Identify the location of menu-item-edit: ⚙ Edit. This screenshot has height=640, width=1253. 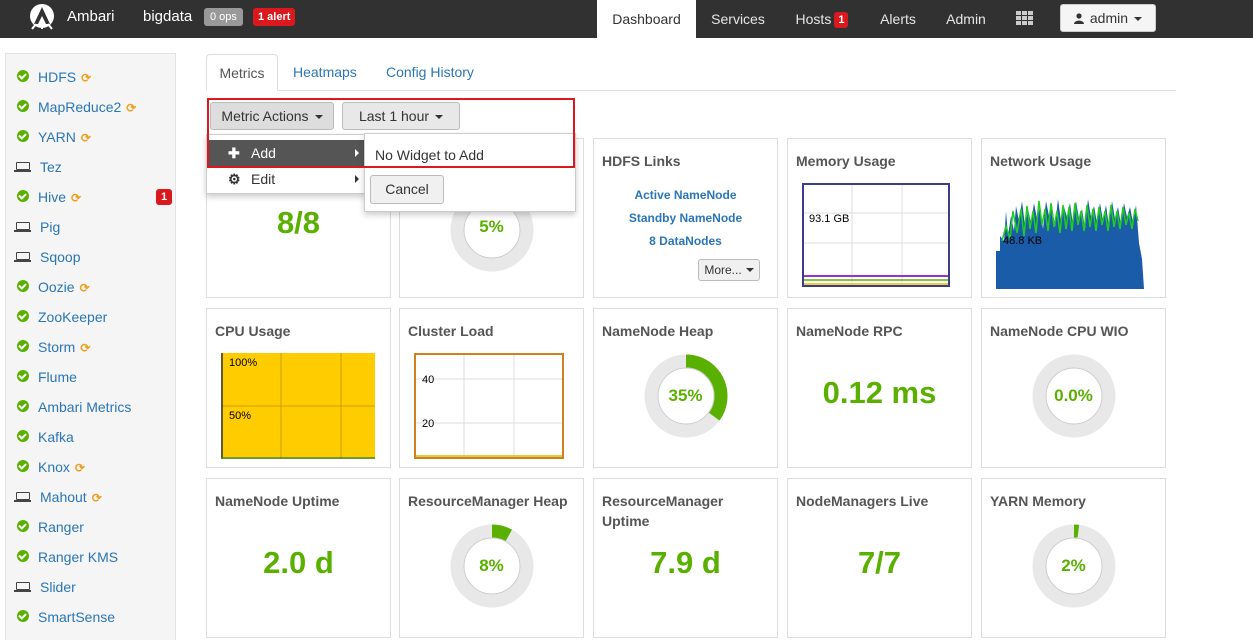
(286, 179).